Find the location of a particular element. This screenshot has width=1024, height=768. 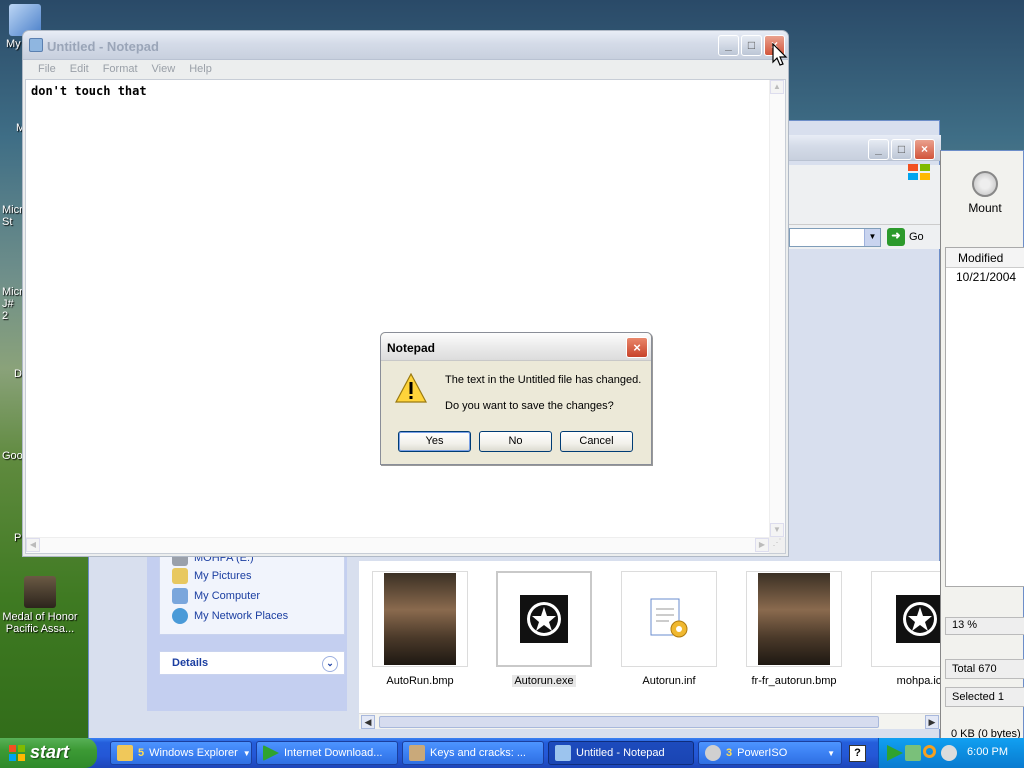

warning-icon is located at coordinates (411, 388).